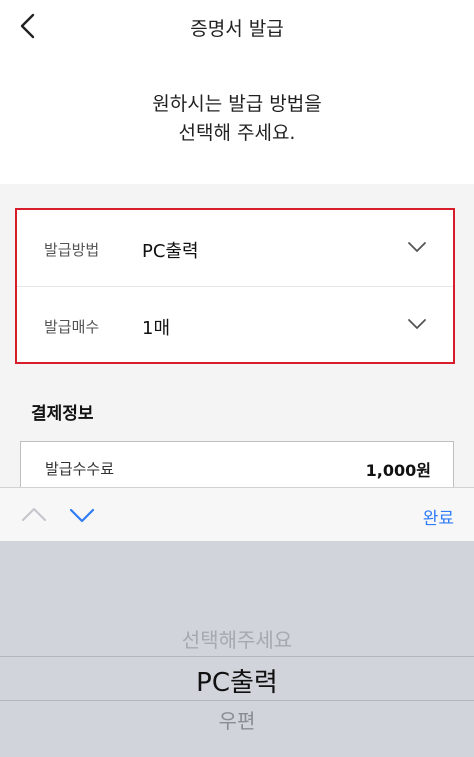  I want to click on picker-option-selected: PC출력, so click(237, 680).